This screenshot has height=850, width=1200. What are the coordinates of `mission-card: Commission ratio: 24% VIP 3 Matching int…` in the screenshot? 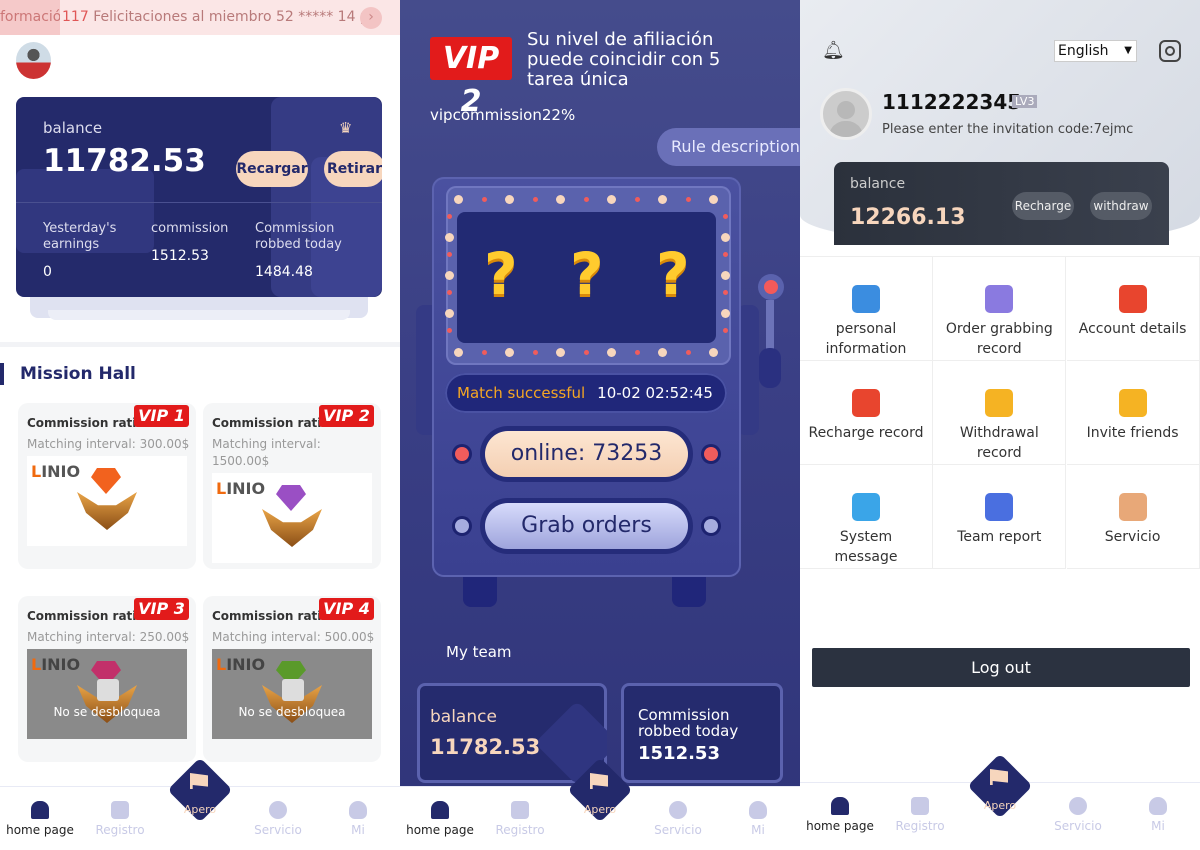 It's located at (107, 679).